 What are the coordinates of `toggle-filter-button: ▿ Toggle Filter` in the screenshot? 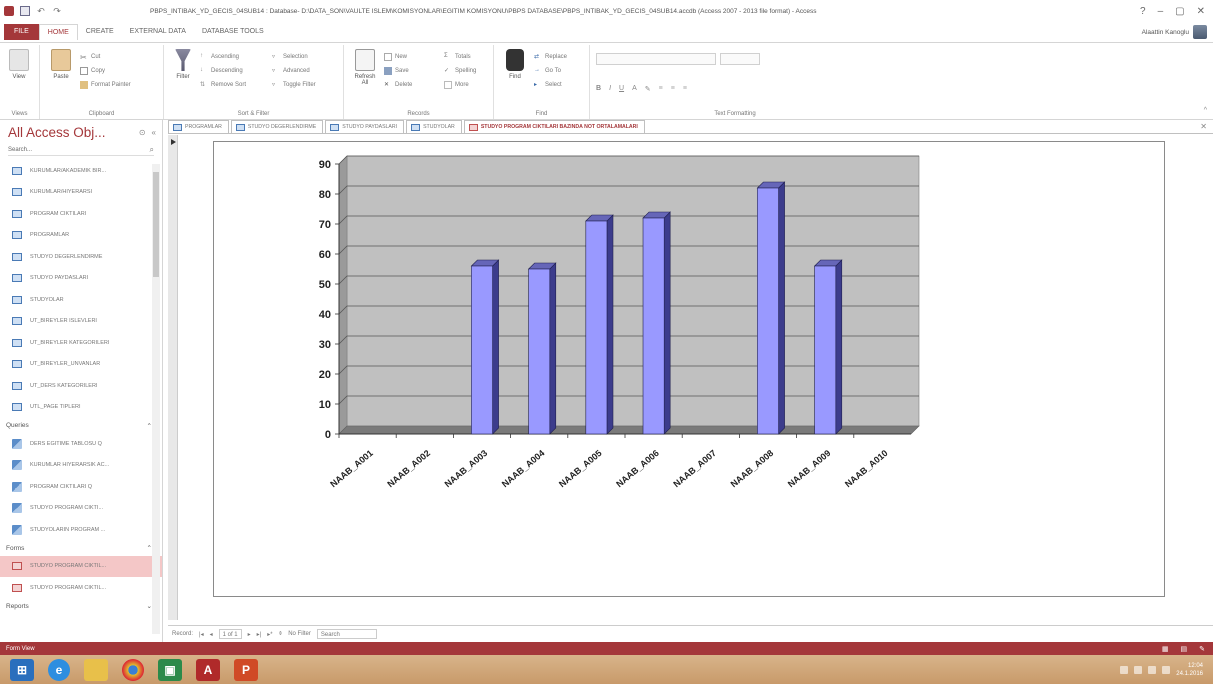 It's located at (294, 84).